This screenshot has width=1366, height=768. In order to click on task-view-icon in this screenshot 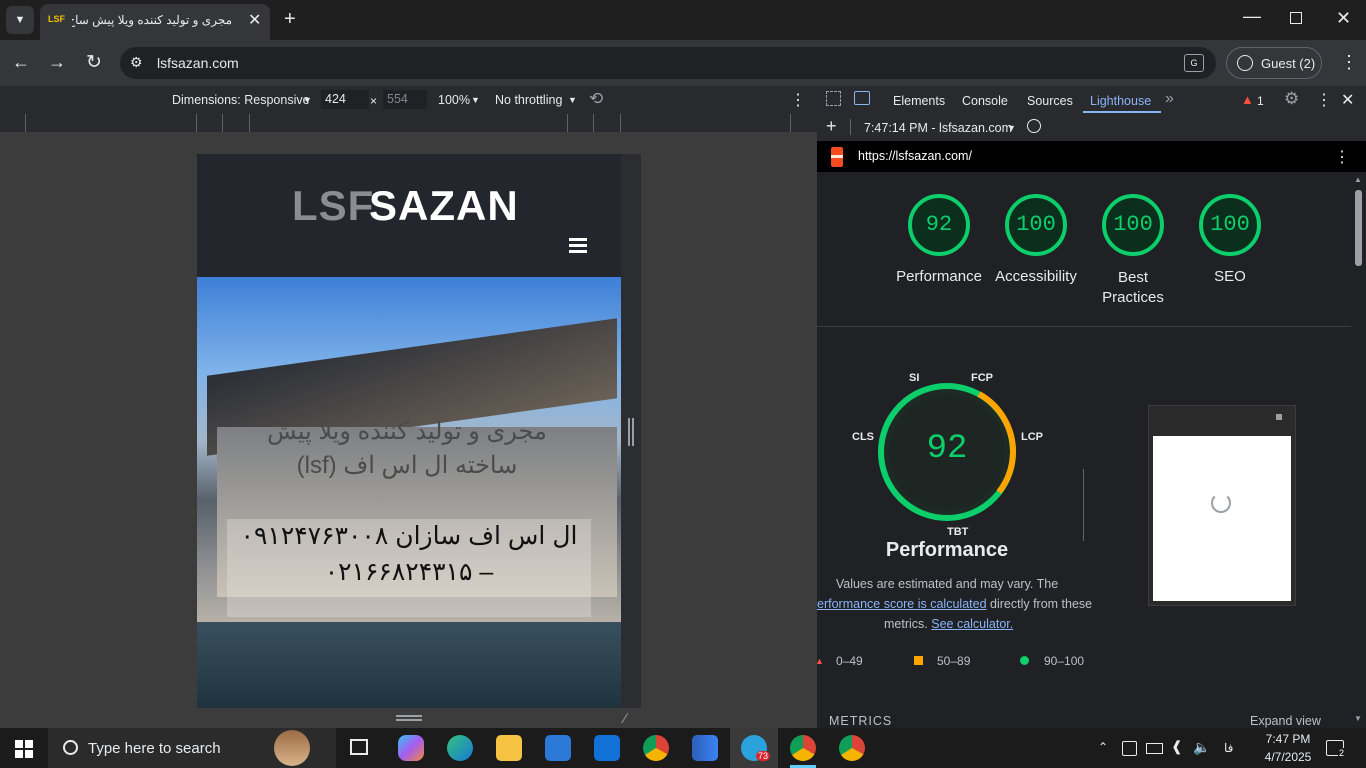, I will do `click(359, 747)`.